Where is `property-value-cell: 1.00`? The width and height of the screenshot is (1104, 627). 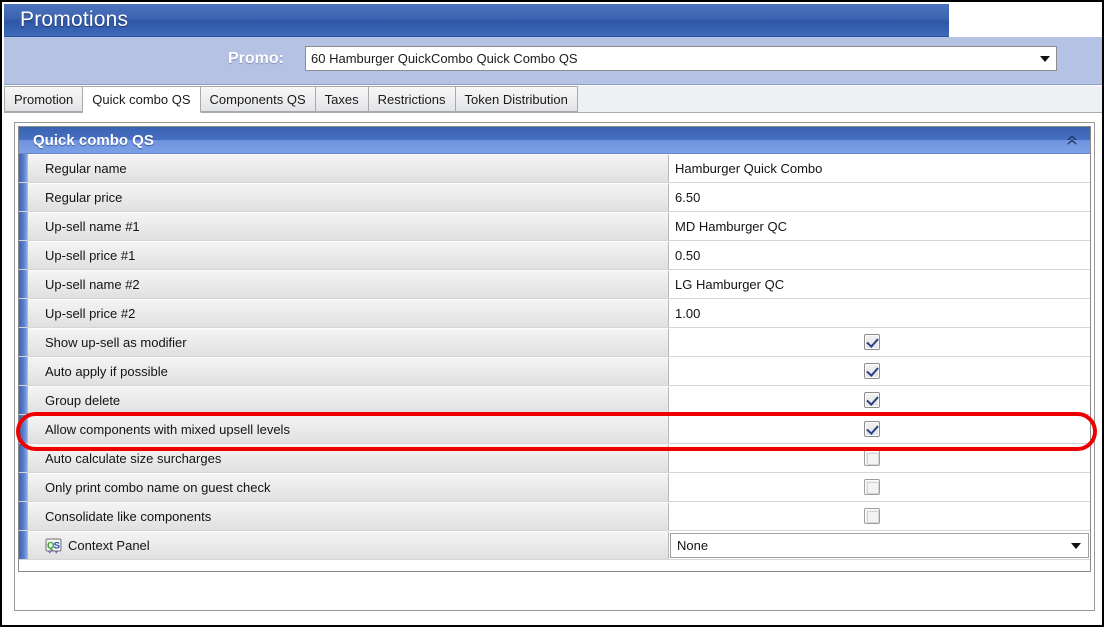
property-value-cell: 1.00 is located at coordinates (879, 313).